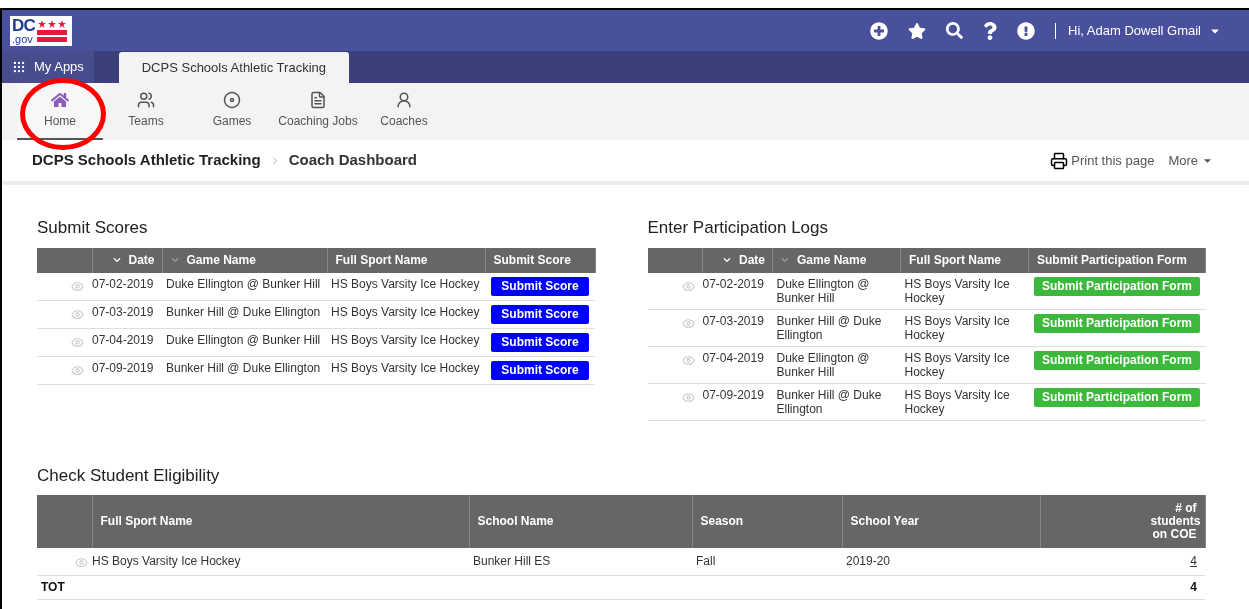 The height and width of the screenshot is (609, 1249). Describe the element at coordinates (767, 521) in the screenshot. I see `column-header: Season` at that location.